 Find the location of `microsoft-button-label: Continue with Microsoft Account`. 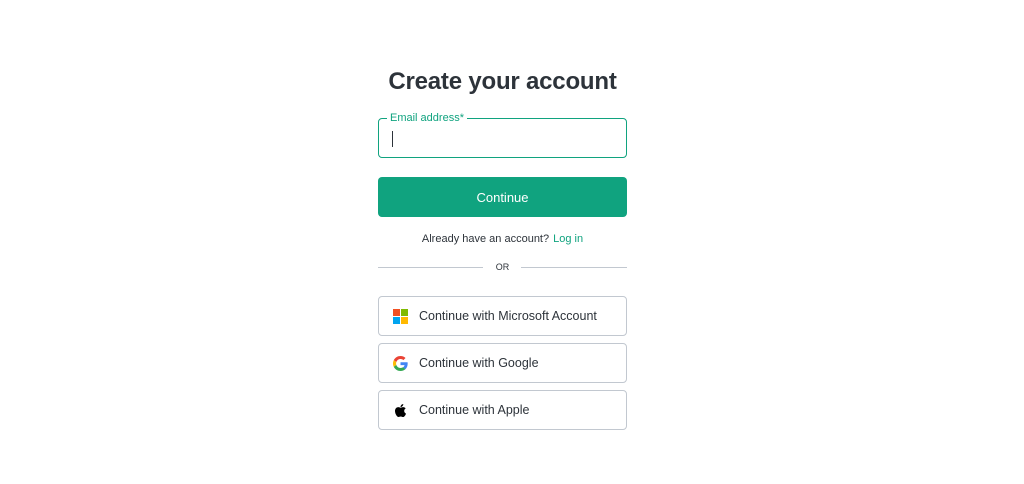

microsoft-button-label: Continue with Microsoft Account is located at coordinates (508, 316).